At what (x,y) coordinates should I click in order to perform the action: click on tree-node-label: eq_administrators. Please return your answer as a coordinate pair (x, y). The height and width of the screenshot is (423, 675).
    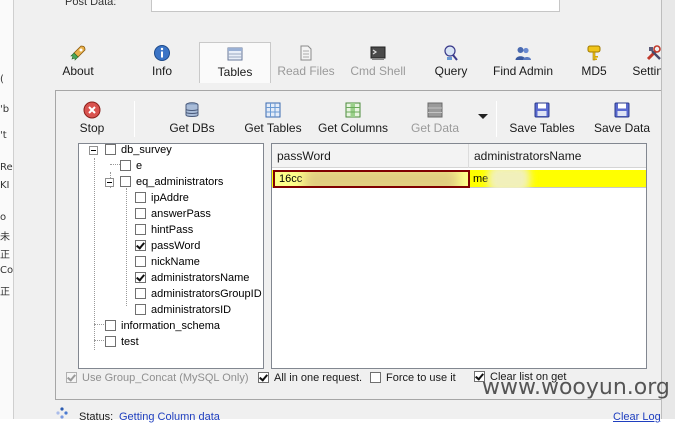
    Looking at the image, I should click on (180, 182).